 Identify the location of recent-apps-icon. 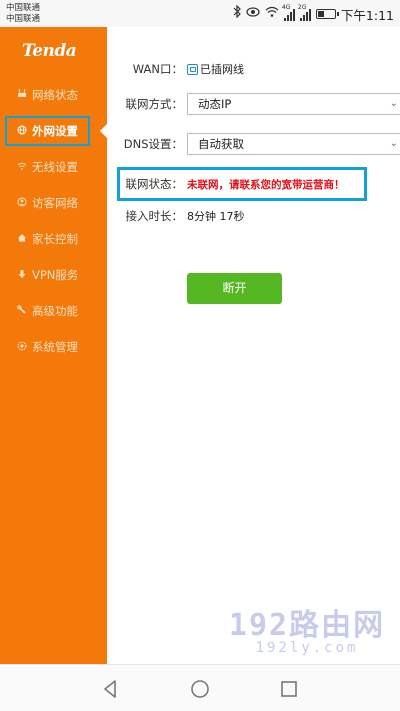
(289, 689).